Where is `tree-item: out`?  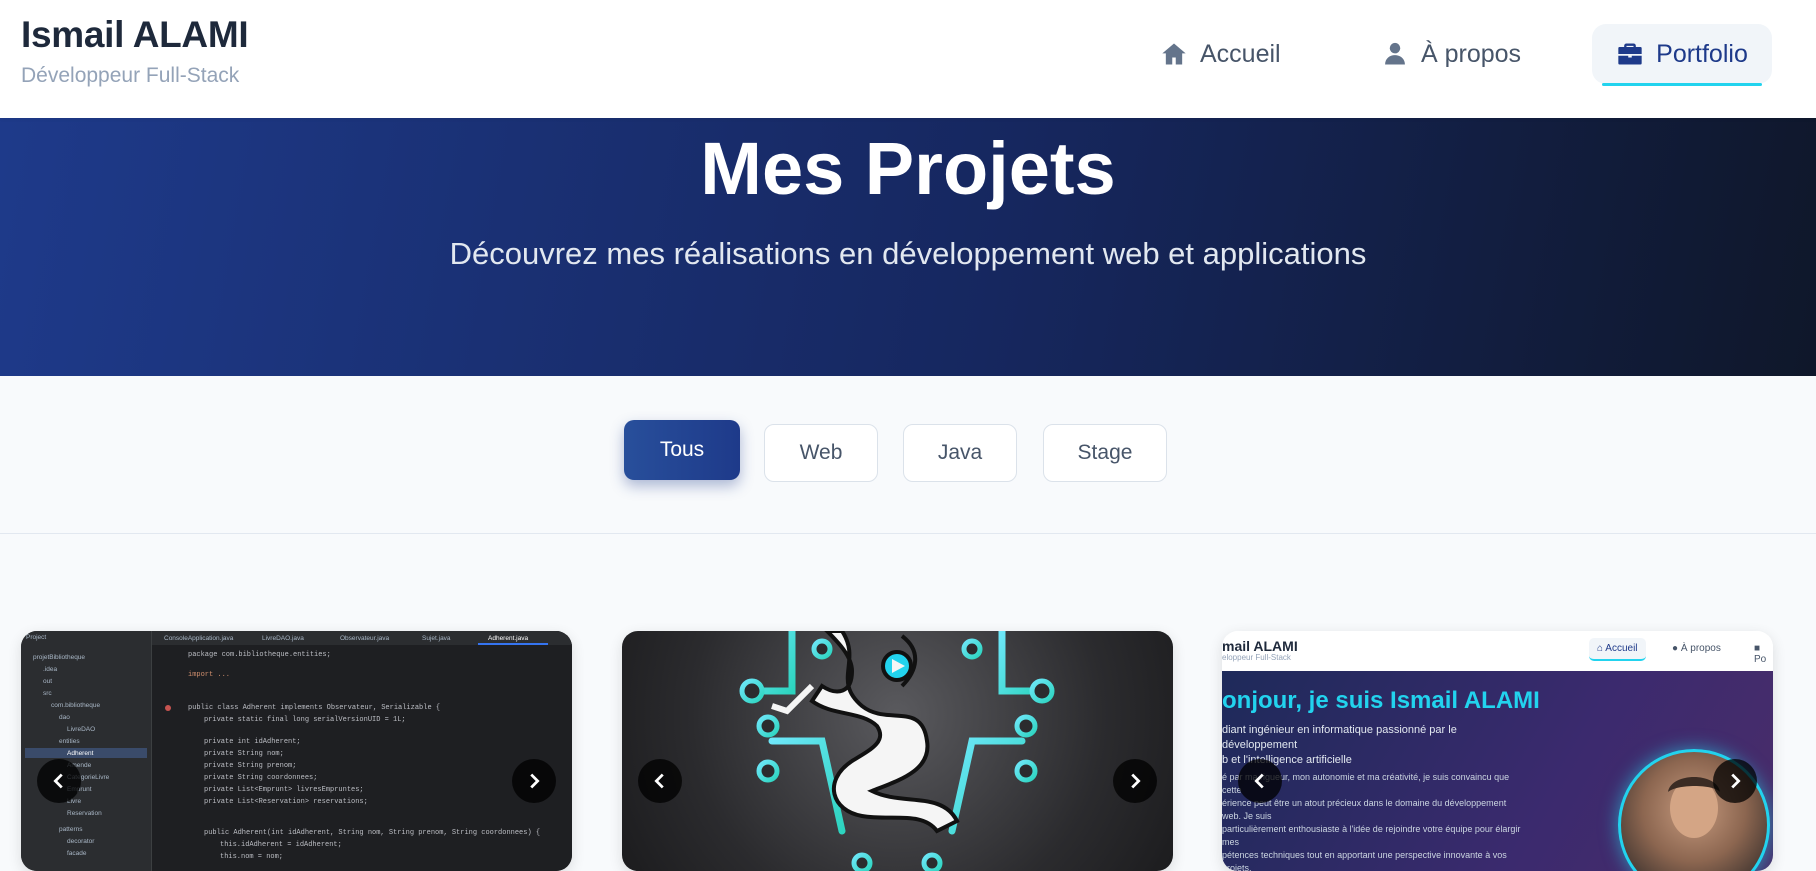 tree-item: out is located at coordinates (47, 681).